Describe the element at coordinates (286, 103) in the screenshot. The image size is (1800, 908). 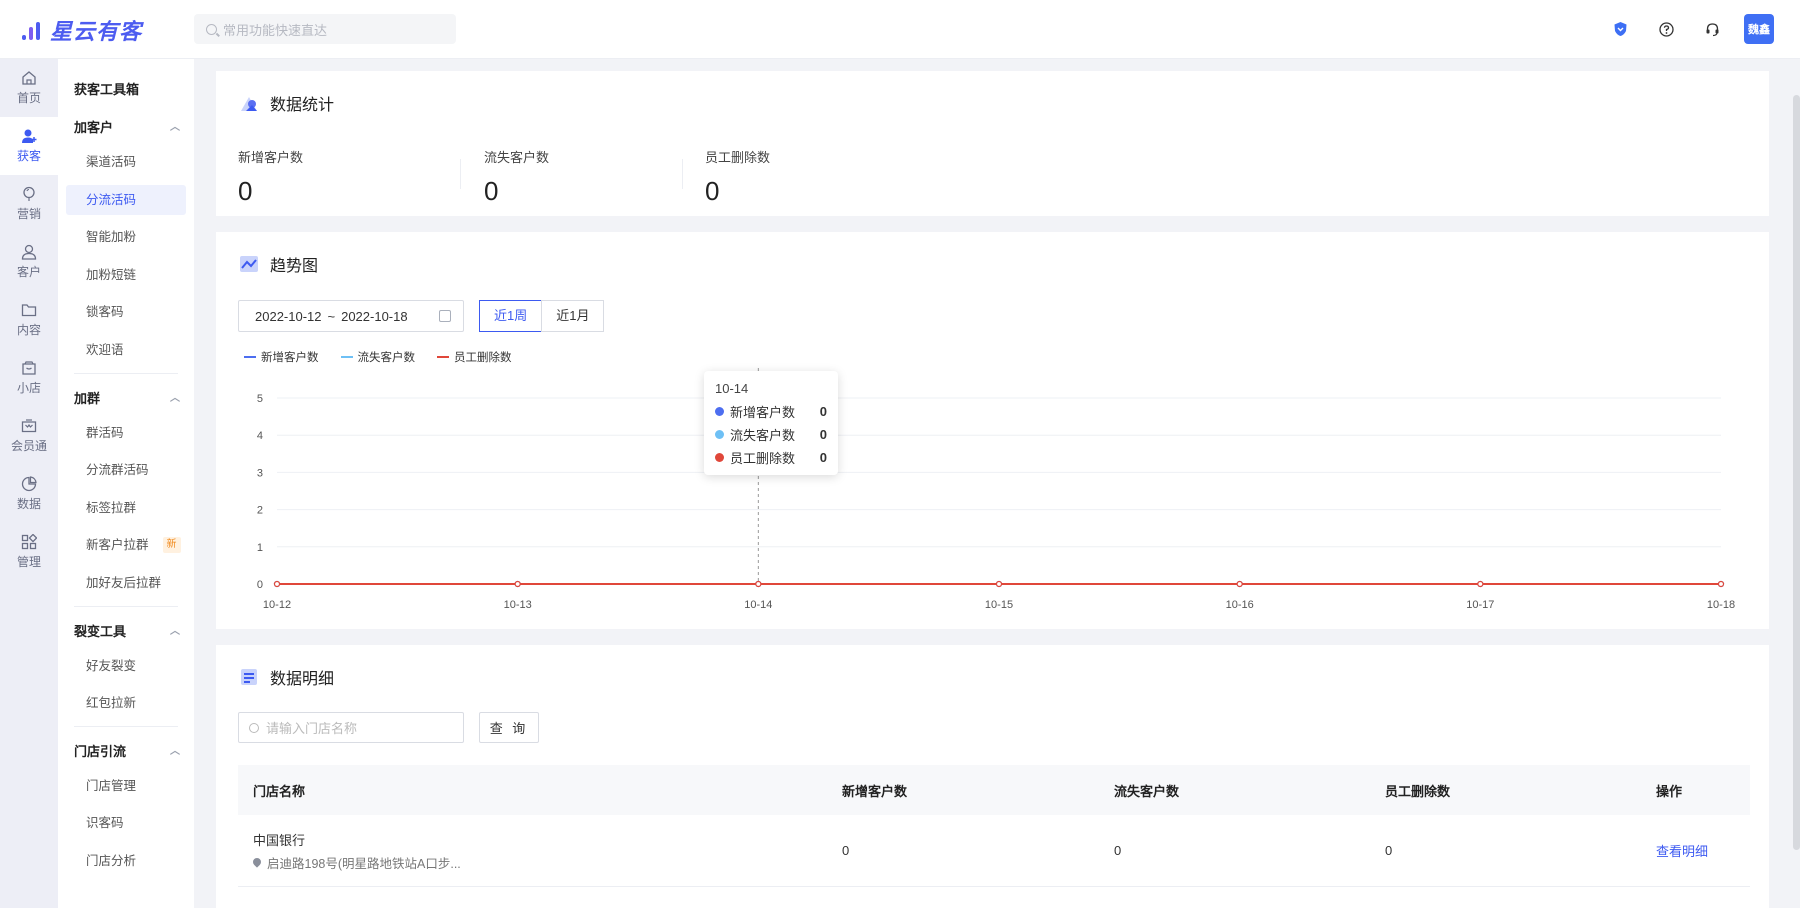
I see `stats-card-title: 数据统计` at that location.